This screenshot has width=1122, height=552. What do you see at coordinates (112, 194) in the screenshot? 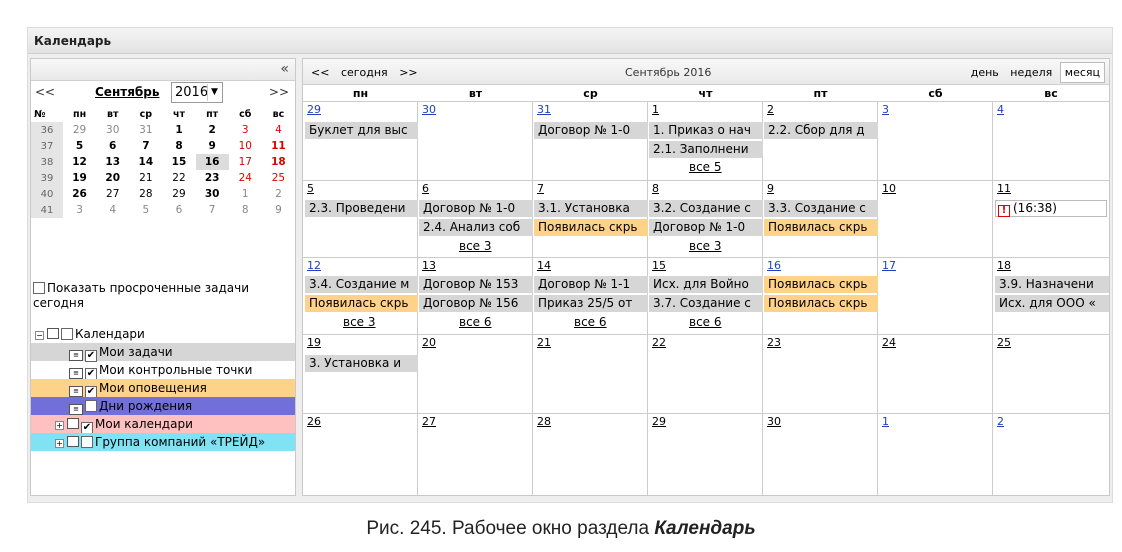
I see `mini-day: 27` at bounding box center [112, 194].